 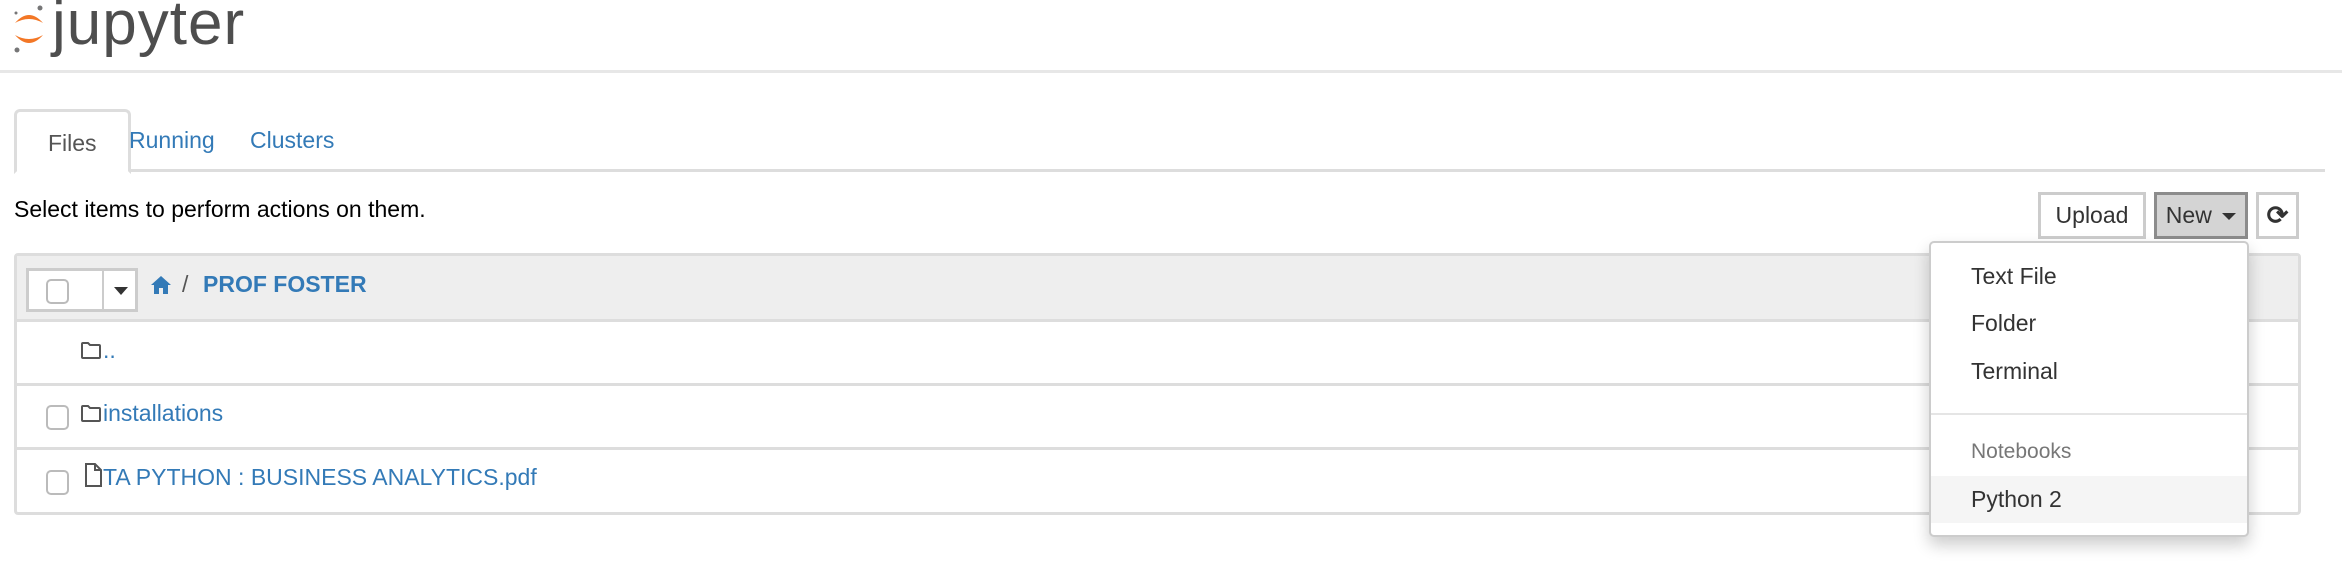 I want to click on file-icon, so click(x=93, y=475).